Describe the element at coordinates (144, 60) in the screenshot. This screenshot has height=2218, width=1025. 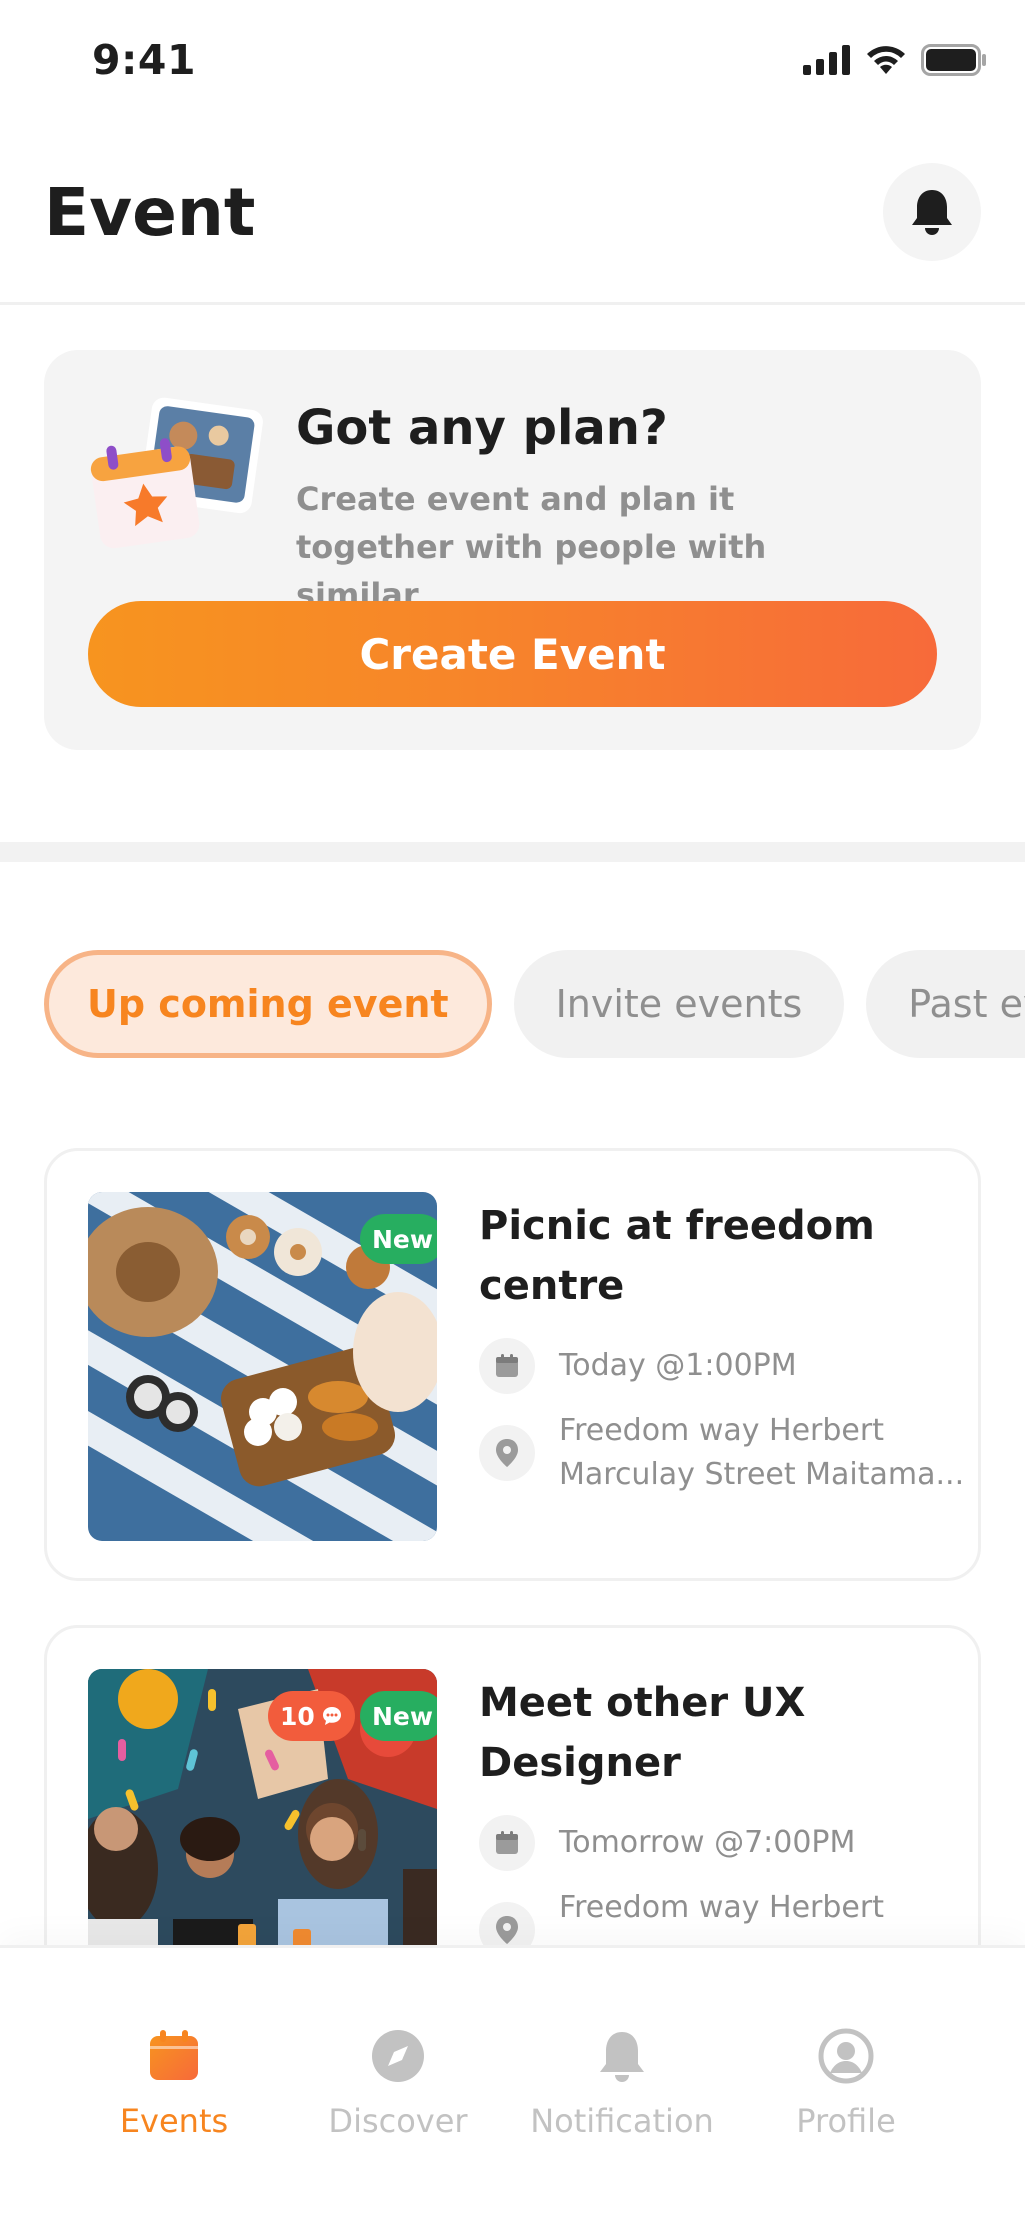
I see `status-time: 9:41` at that location.